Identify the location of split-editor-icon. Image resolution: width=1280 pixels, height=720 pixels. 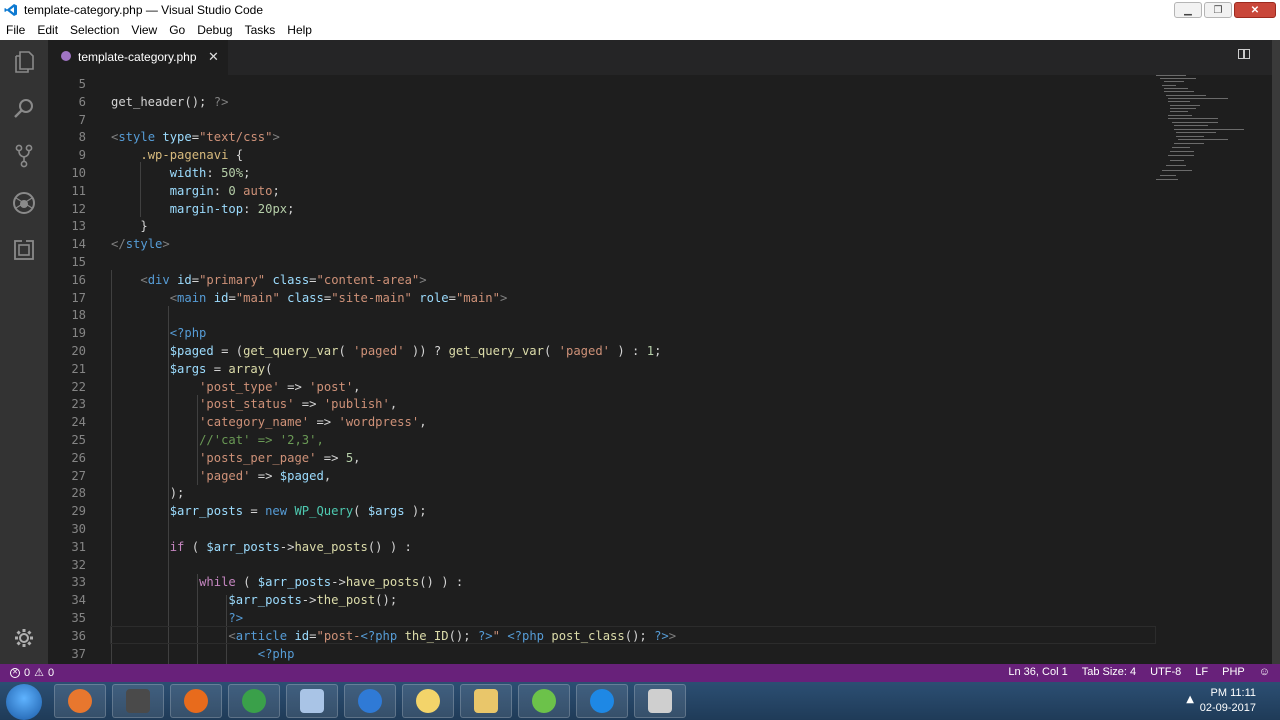
(1244, 54).